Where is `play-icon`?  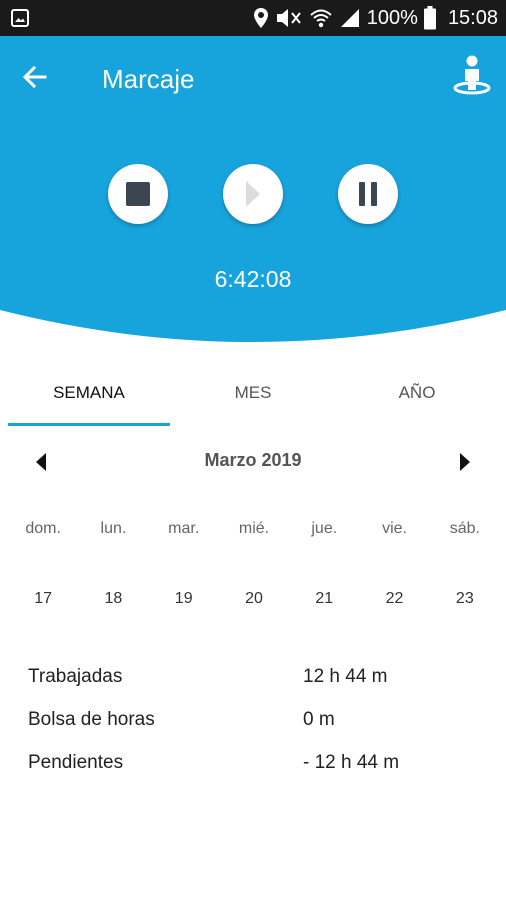 play-icon is located at coordinates (253, 194).